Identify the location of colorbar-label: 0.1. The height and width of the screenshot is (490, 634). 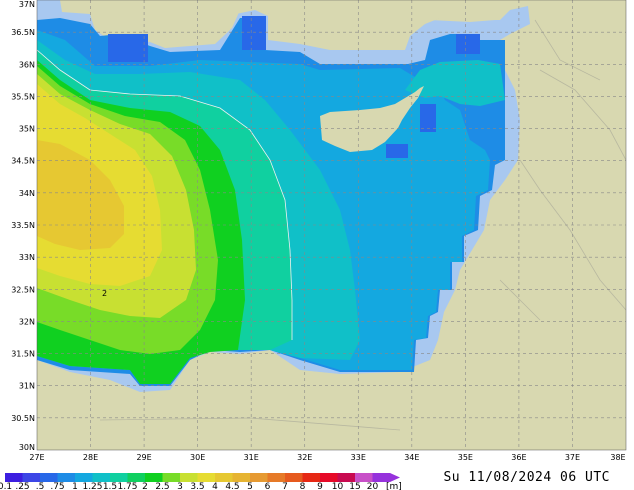
(6, 486).